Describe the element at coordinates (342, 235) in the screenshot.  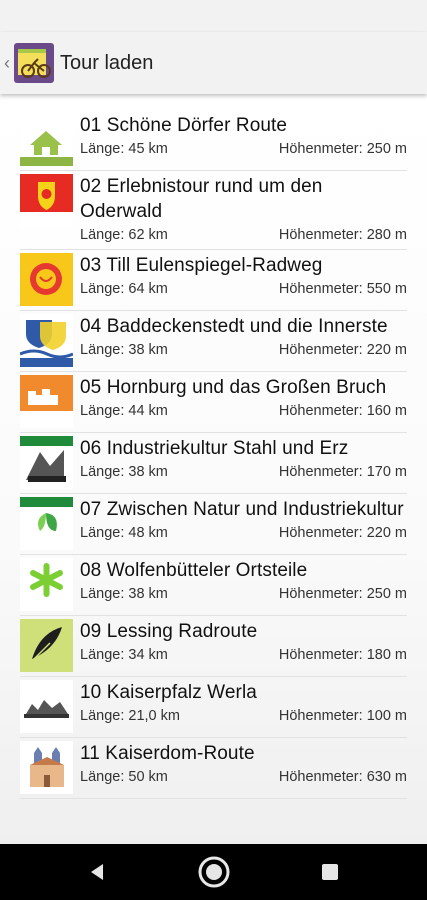
I see `tour-elevation: Höhenmeter: 280 m` at that location.